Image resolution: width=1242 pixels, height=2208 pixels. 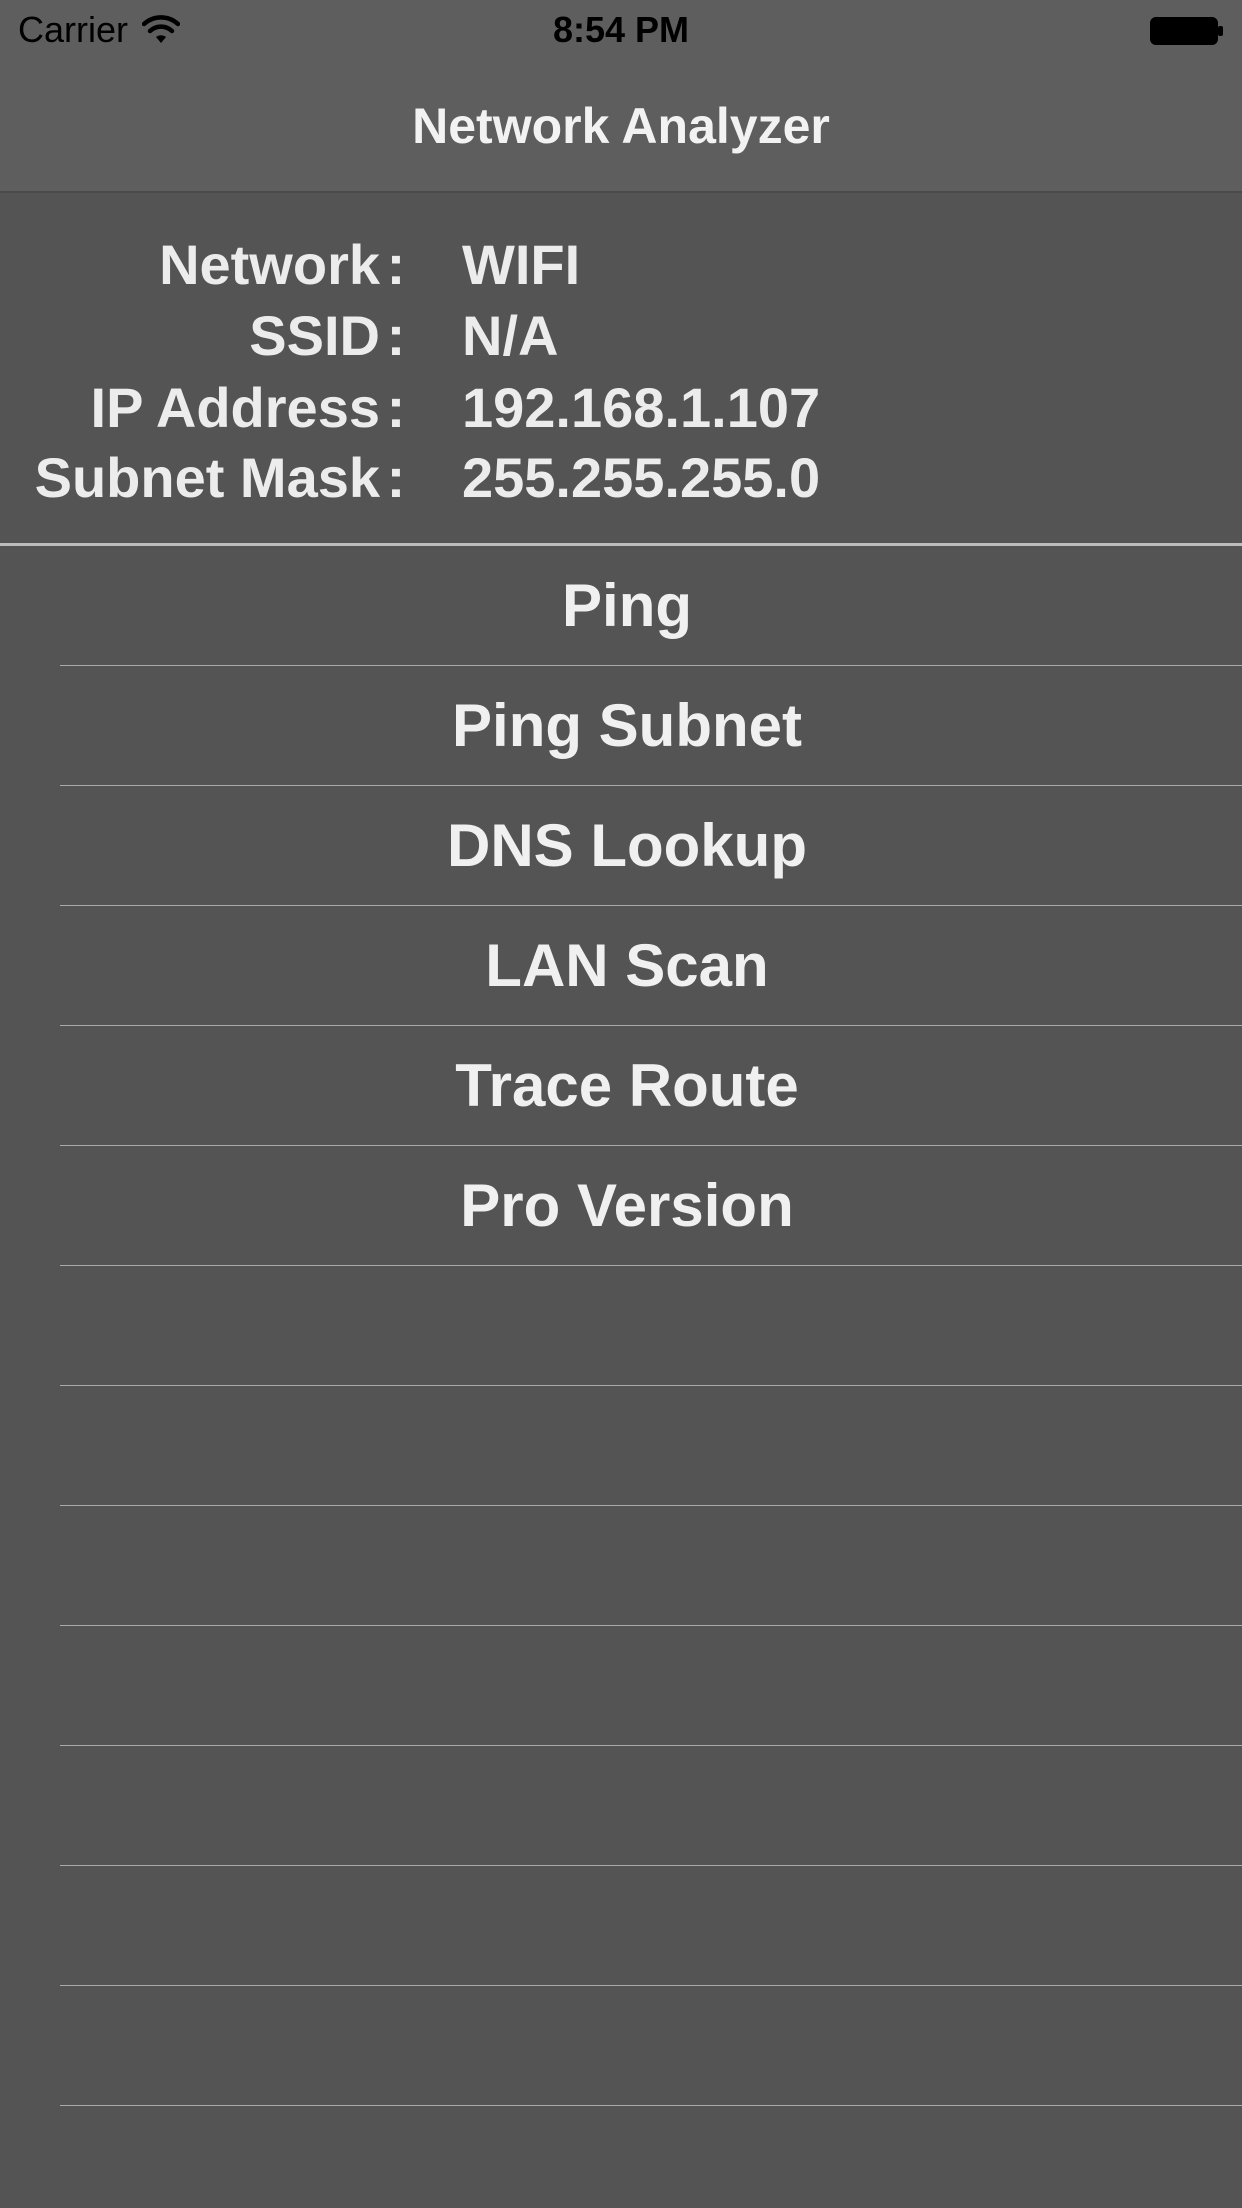 I want to click on menu-item-dns-lookup: DNS Lookup, so click(x=651, y=846).